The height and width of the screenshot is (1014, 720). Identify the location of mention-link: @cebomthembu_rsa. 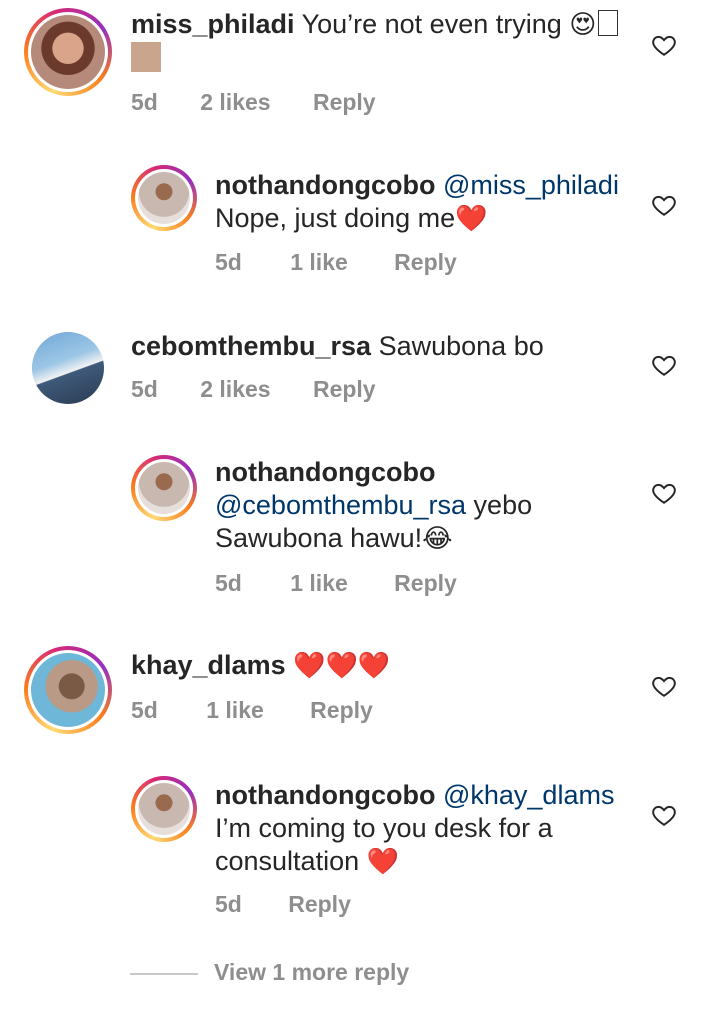
(340, 505).